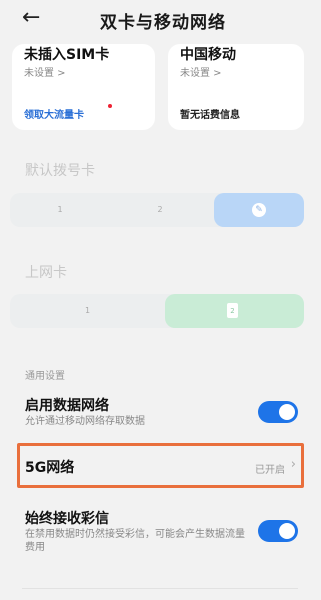  What do you see at coordinates (60, 210) in the screenshot?
I see `default-dial-option-1: 1` at bounding box center [60, 210].